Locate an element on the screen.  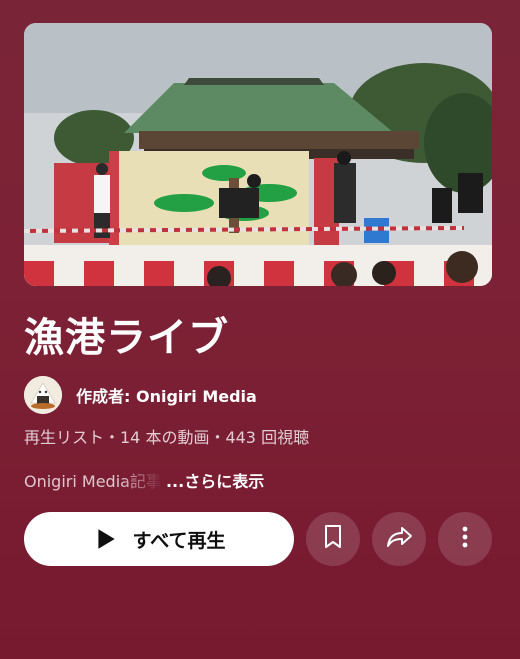
share-icon is located at coordinates (399, 539).